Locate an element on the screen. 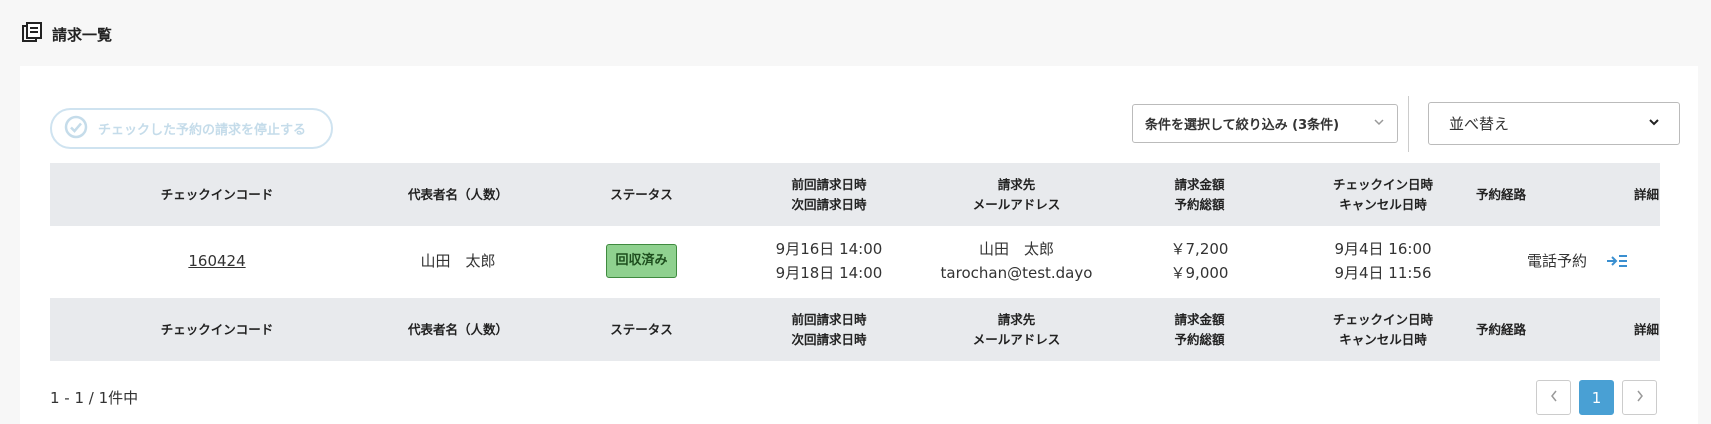 This screenshot has width=1711, height=424. footer-header-checkin-dates: チェックイン日時 キャンセル日時 is located at coordinates (1382, 329).